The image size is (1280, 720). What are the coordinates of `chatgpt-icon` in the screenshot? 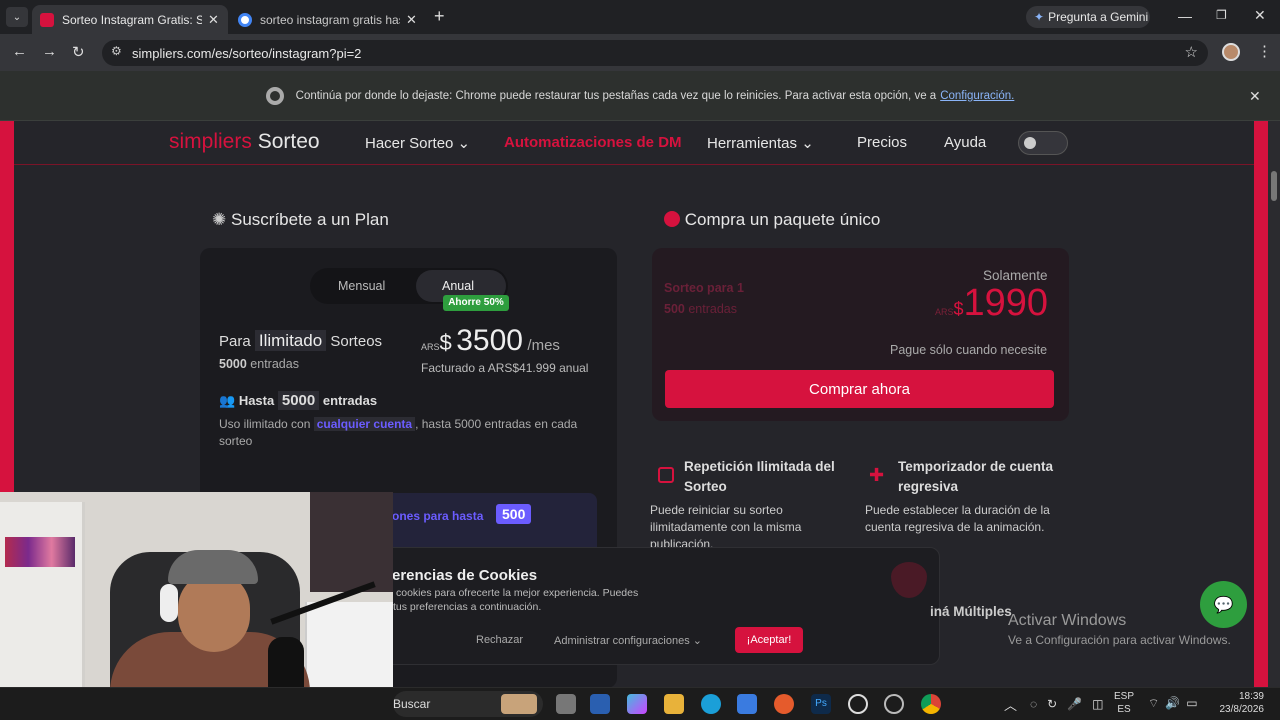 It's located at (858, 704).